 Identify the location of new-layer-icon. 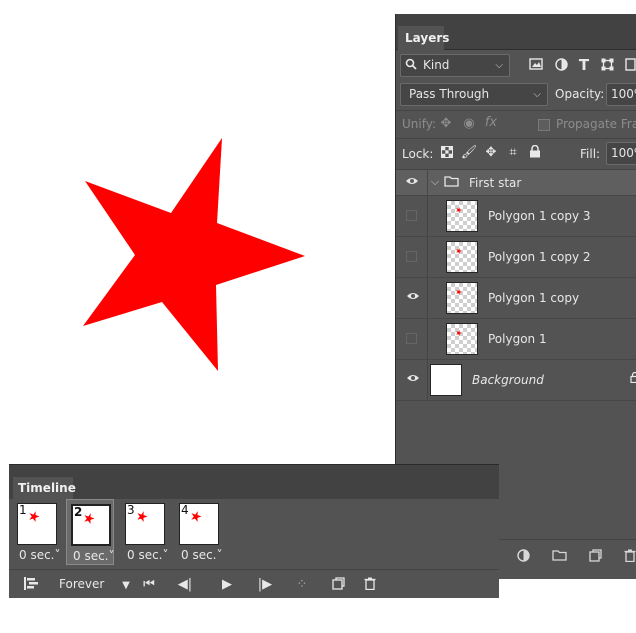
(595, 558).